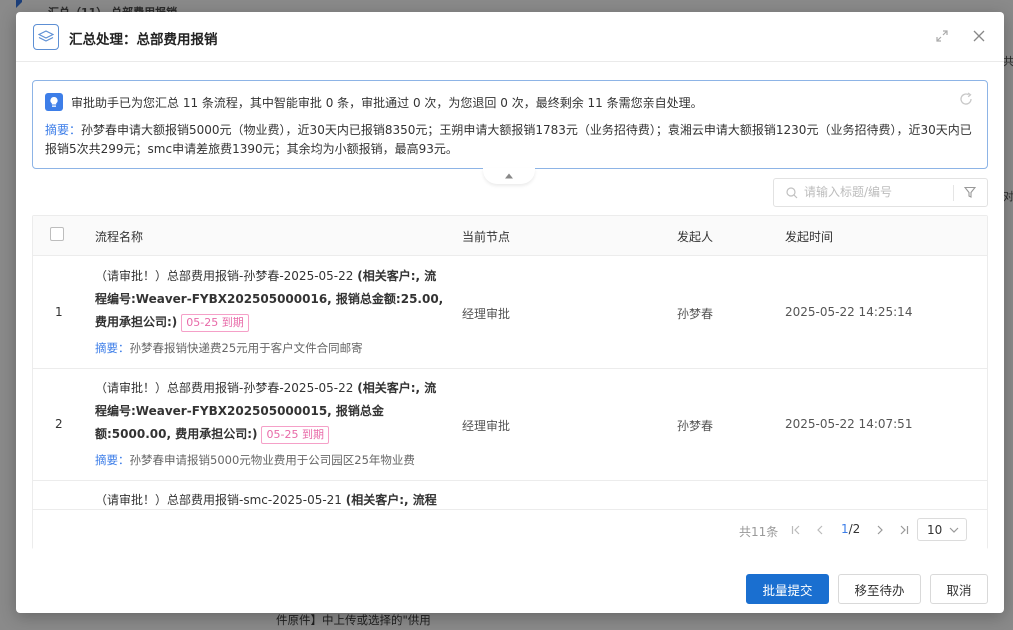 This screenshot has width=1013, height=630. Describe the element at coordinates (849, 424) in the screenshot. I see `created-time: 2025-05-22 14:07:51` at that location.